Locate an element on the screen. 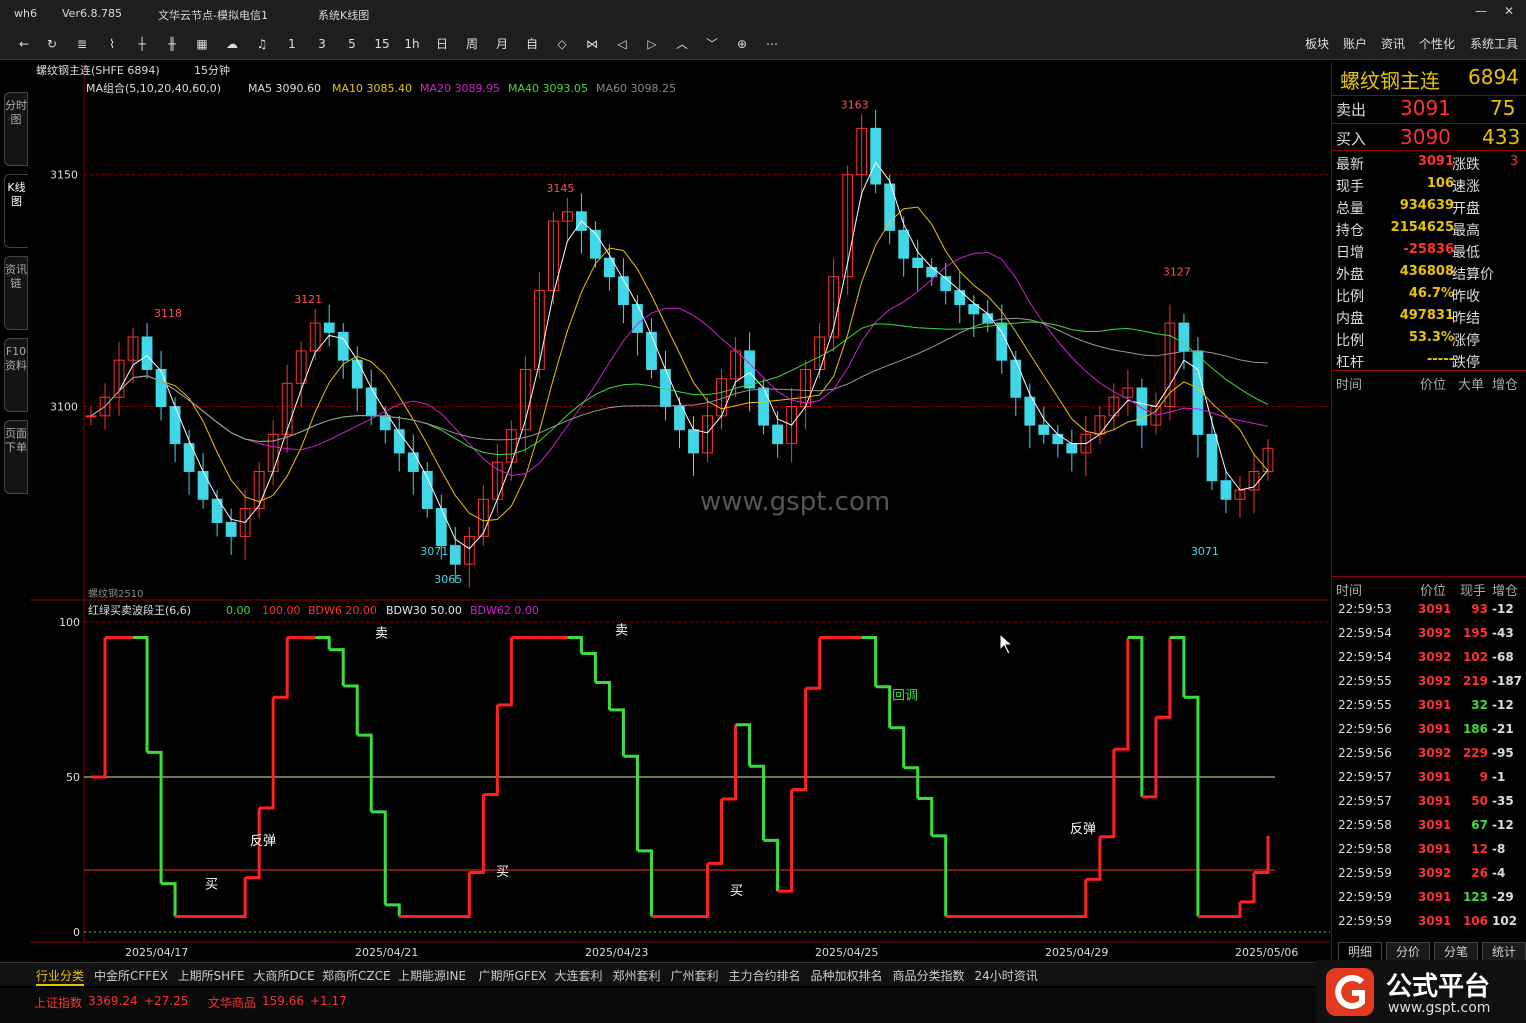 The height and width of the screenshot is (1023, 1526). stat-label: 总量 is located at coordinates (1350, 209).